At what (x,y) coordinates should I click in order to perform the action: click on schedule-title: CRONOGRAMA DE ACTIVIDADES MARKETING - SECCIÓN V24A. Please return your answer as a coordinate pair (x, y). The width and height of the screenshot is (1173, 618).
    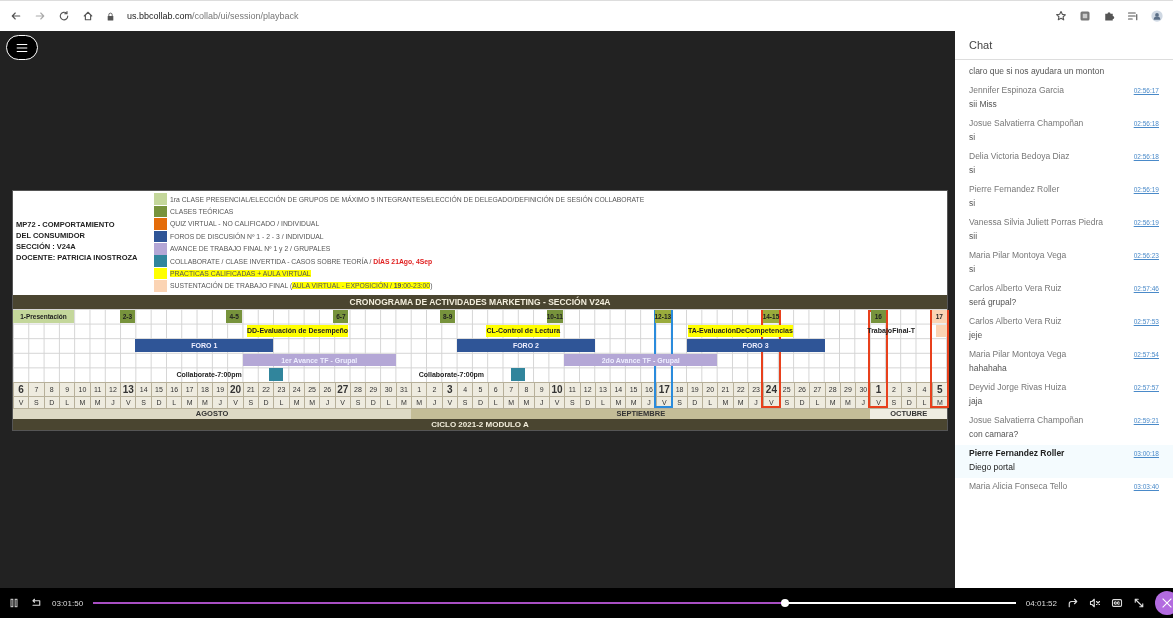
    Looking at the image, I should click on (480, 302).